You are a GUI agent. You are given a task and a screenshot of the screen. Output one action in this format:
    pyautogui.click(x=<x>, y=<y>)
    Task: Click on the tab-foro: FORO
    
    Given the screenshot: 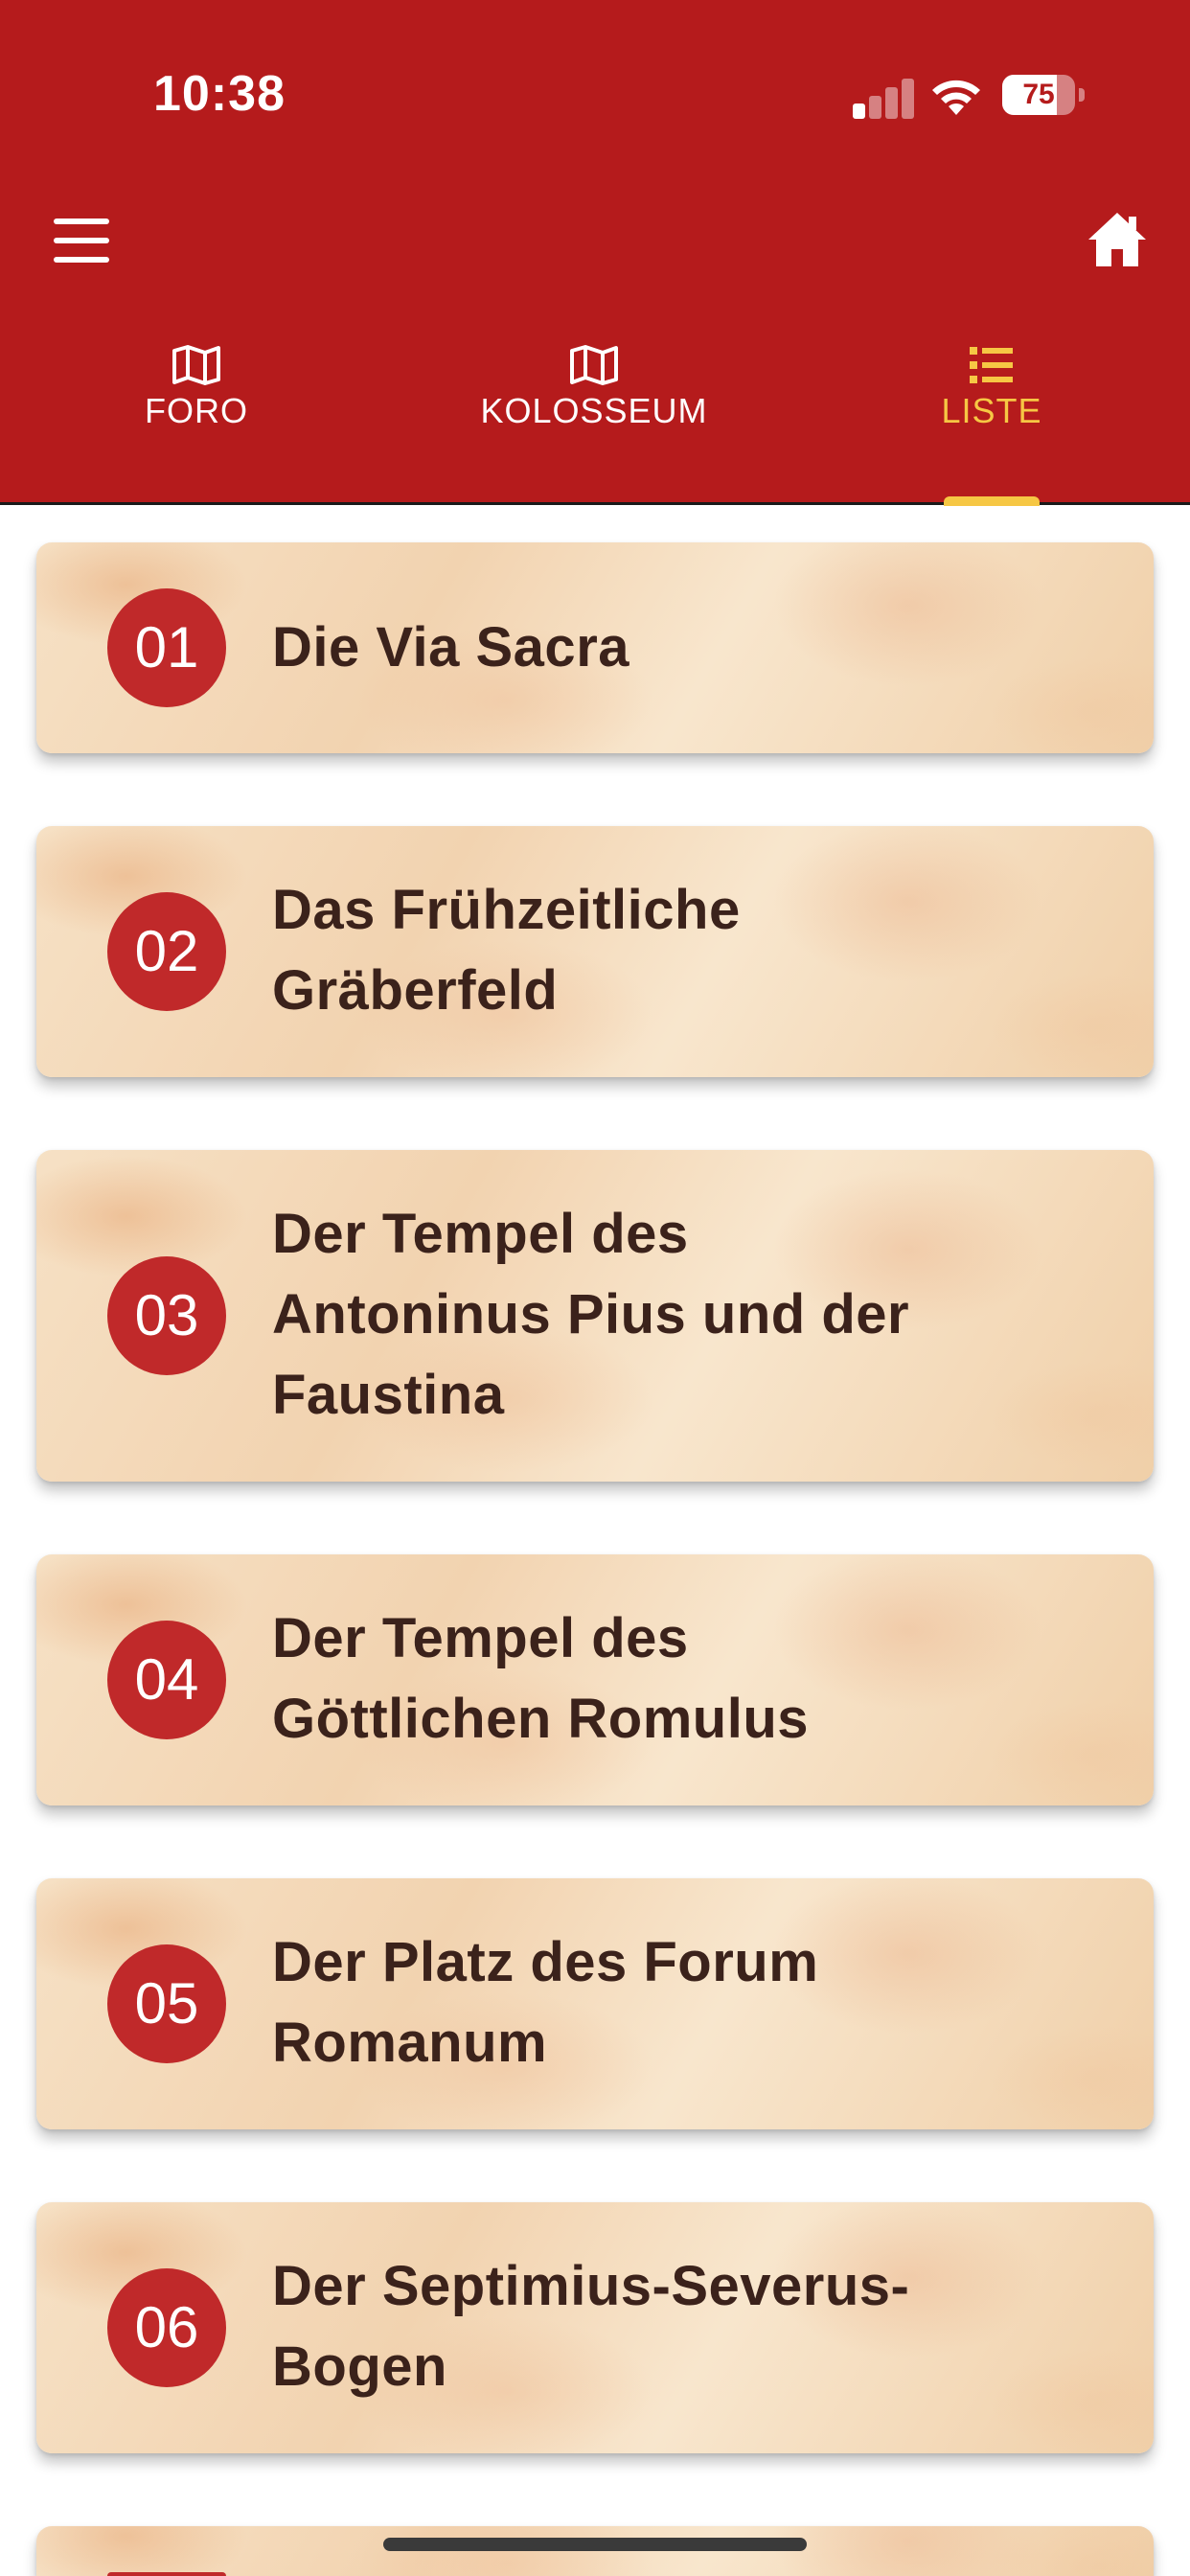 What is the action you would take?
    pyautogui.click(x=196, y=417)
    